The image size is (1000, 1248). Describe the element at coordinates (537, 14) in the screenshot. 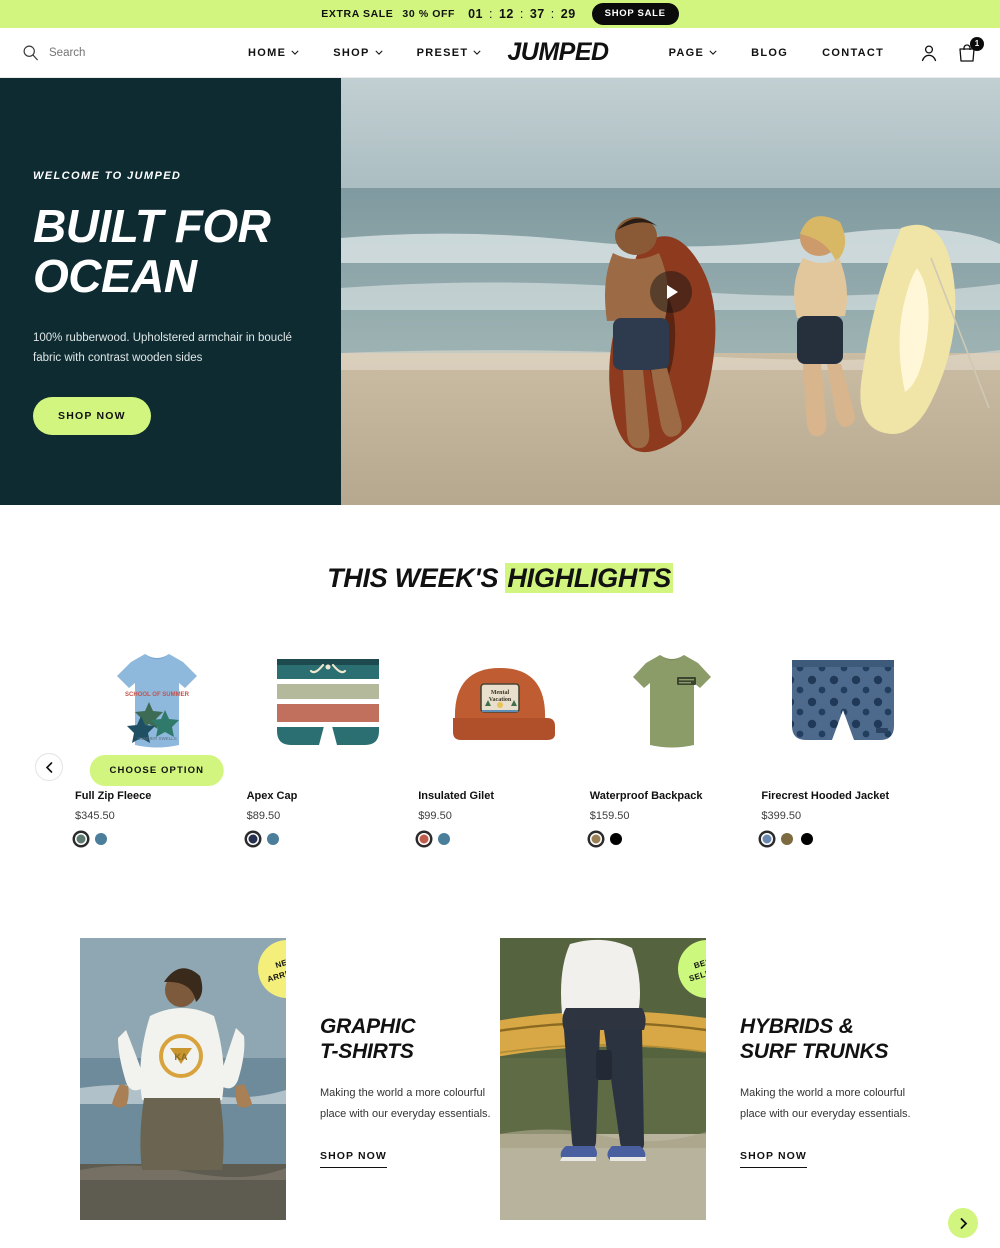

I see `countdown-minutes: 37` at that location.